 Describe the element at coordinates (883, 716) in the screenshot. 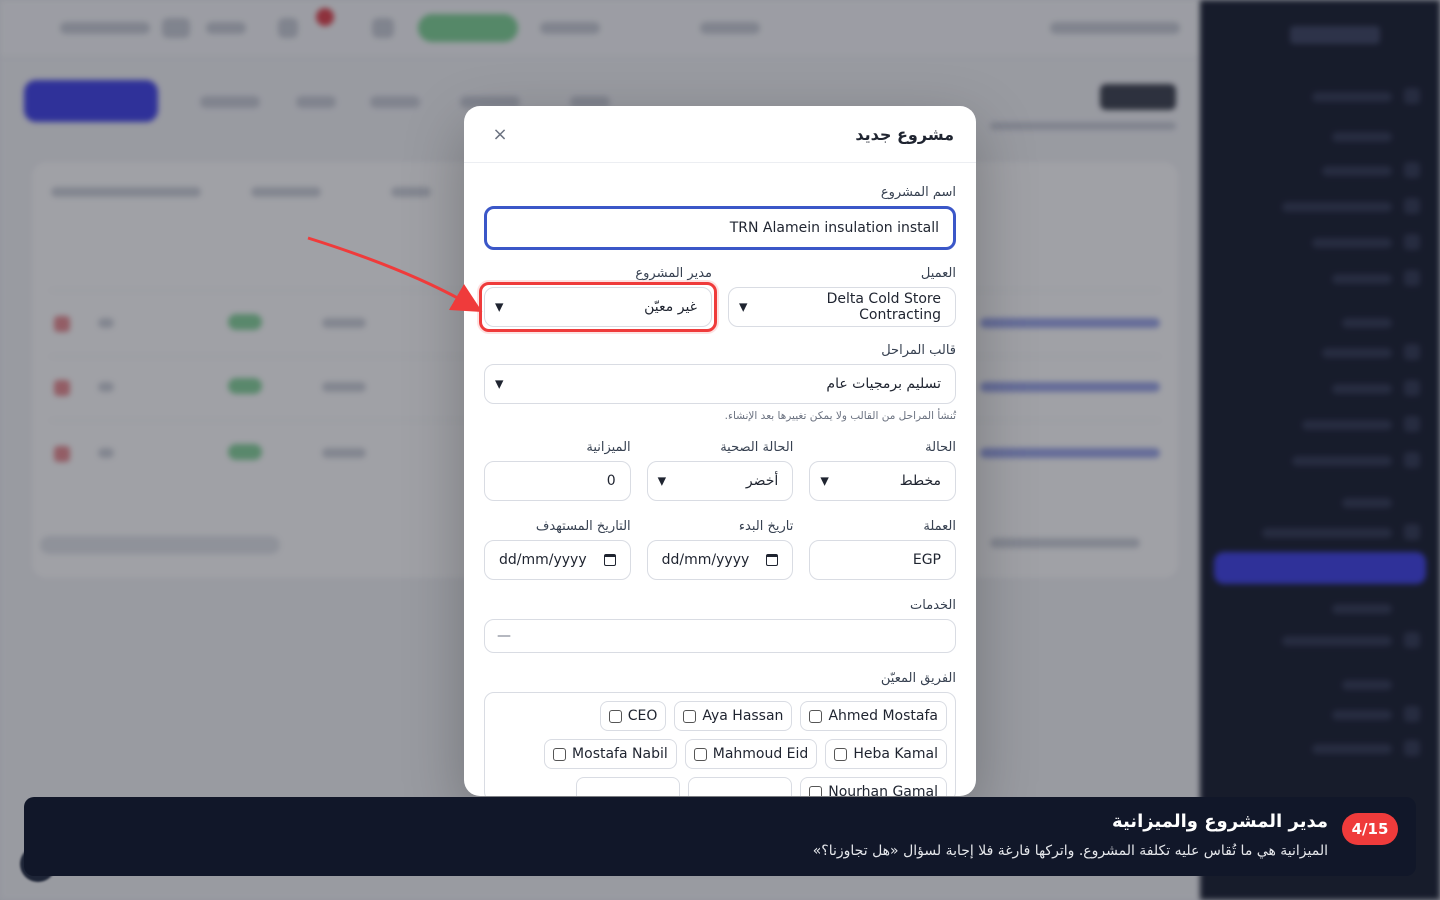

I see `team-member-name: Ahmed Mostafa` at that location.